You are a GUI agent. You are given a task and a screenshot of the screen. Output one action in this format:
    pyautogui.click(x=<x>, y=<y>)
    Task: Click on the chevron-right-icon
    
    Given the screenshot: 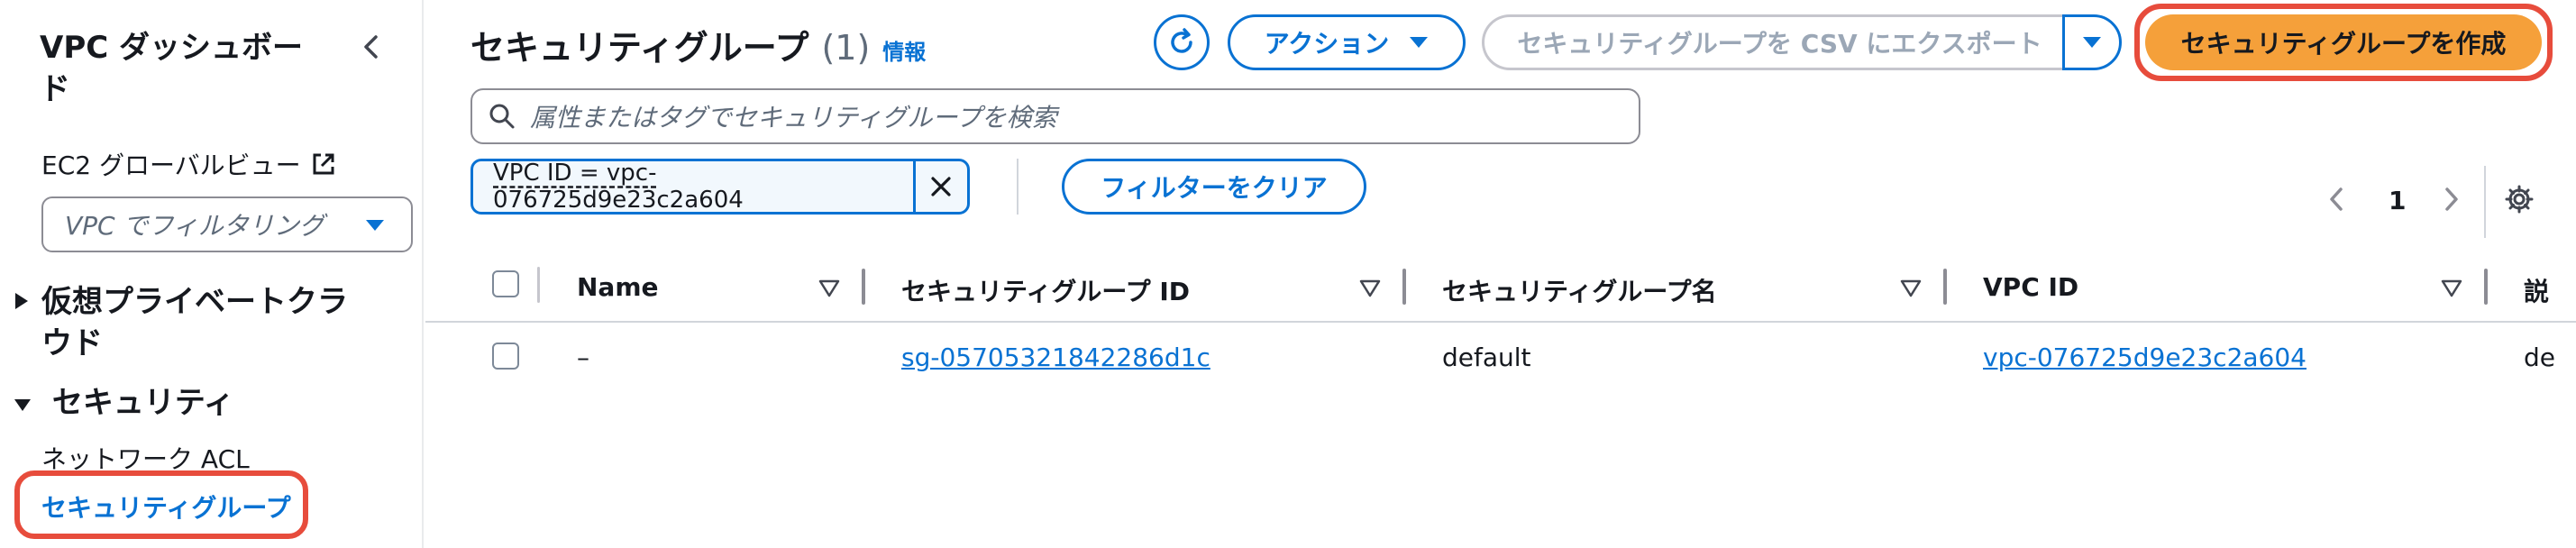 What is the action you would take?
    pyautogui.click(x=2451, y=199)
    